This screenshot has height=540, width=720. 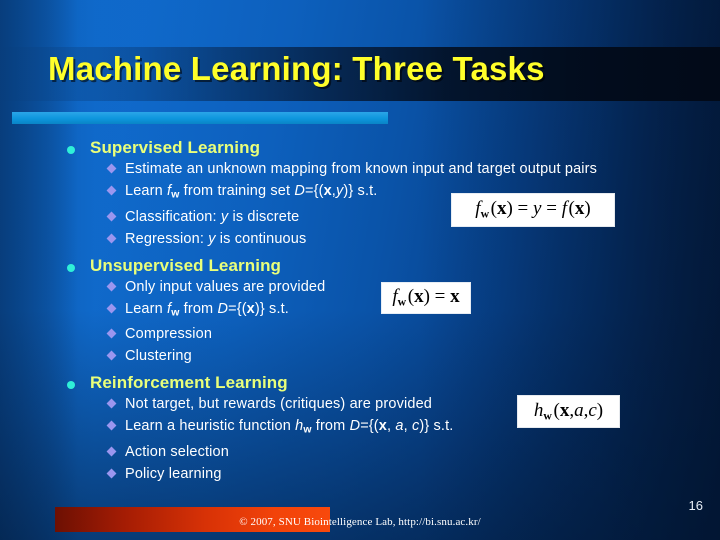 What do you see at coordinates (175, 147) in the screenshot?
I see `section-heading: Supervised Learning` at bounding box center [175, 147].